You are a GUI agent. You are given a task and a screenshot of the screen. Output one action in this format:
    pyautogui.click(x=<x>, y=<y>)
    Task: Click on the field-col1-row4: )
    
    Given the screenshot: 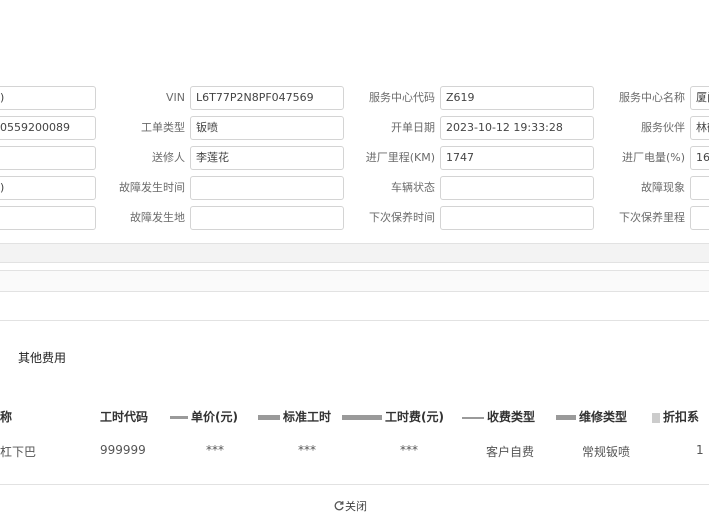 What is the action you would take?
    pyautogui.click(x=48, y=188)
    